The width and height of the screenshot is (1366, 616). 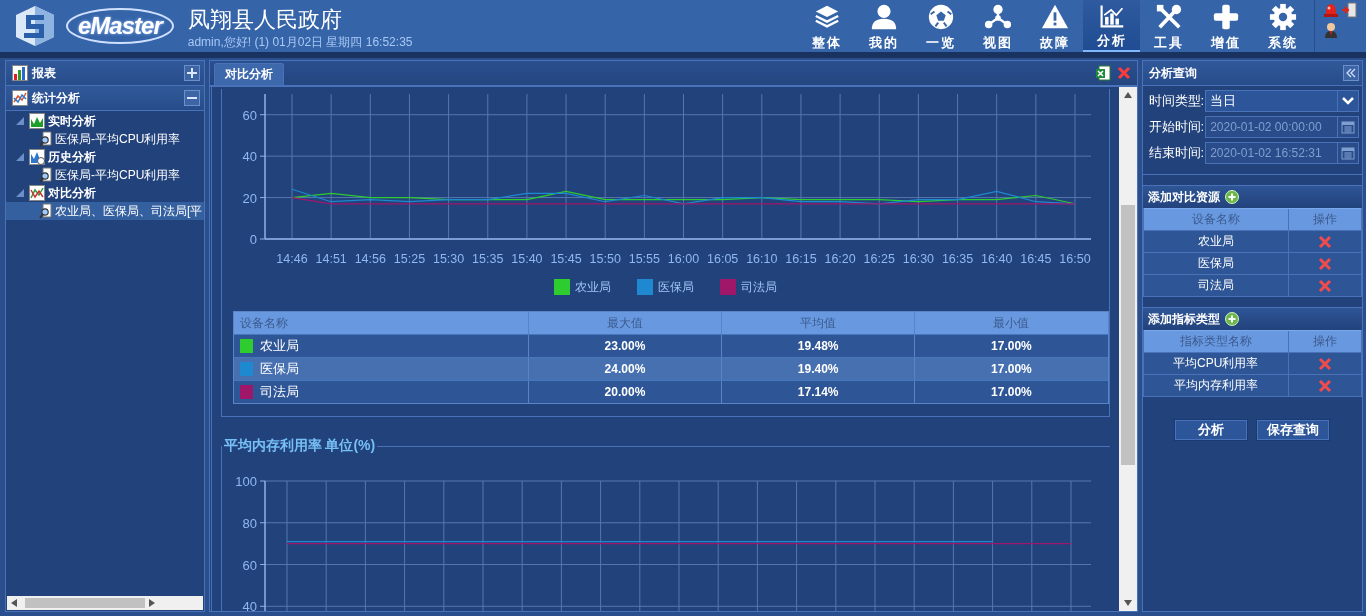 I want to click on x-tick-label: 16:50, so click(x=1074, y=259).